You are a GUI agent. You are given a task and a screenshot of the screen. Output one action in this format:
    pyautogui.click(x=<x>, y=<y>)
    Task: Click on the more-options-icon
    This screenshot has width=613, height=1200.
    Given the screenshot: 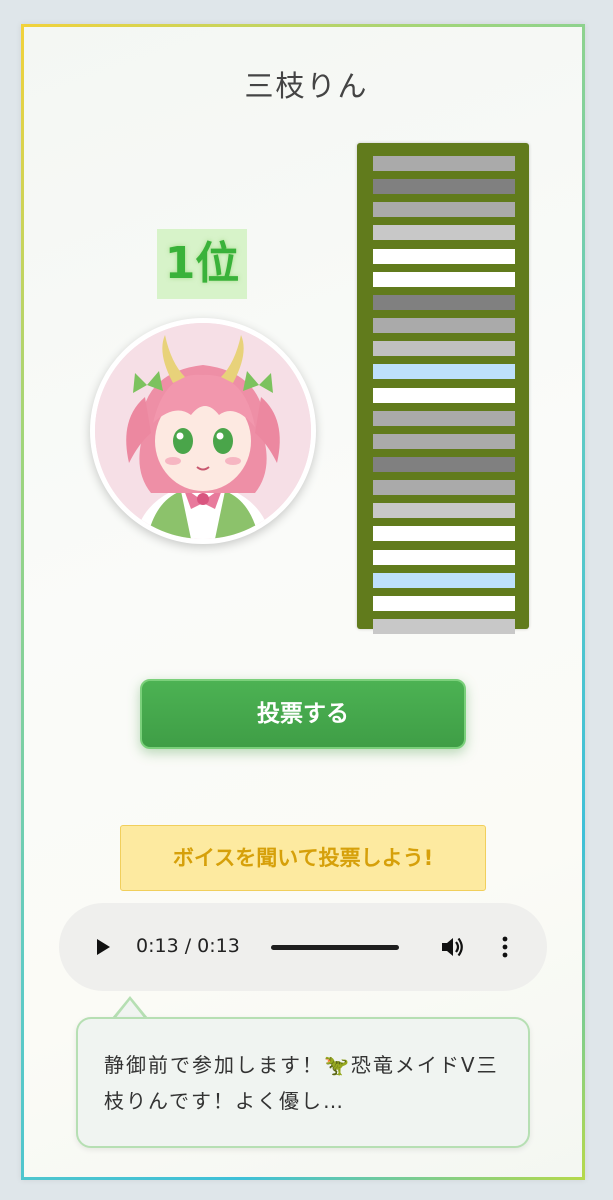 What is the action you would take?
    pyautogui.click(x=505, y=947)
    